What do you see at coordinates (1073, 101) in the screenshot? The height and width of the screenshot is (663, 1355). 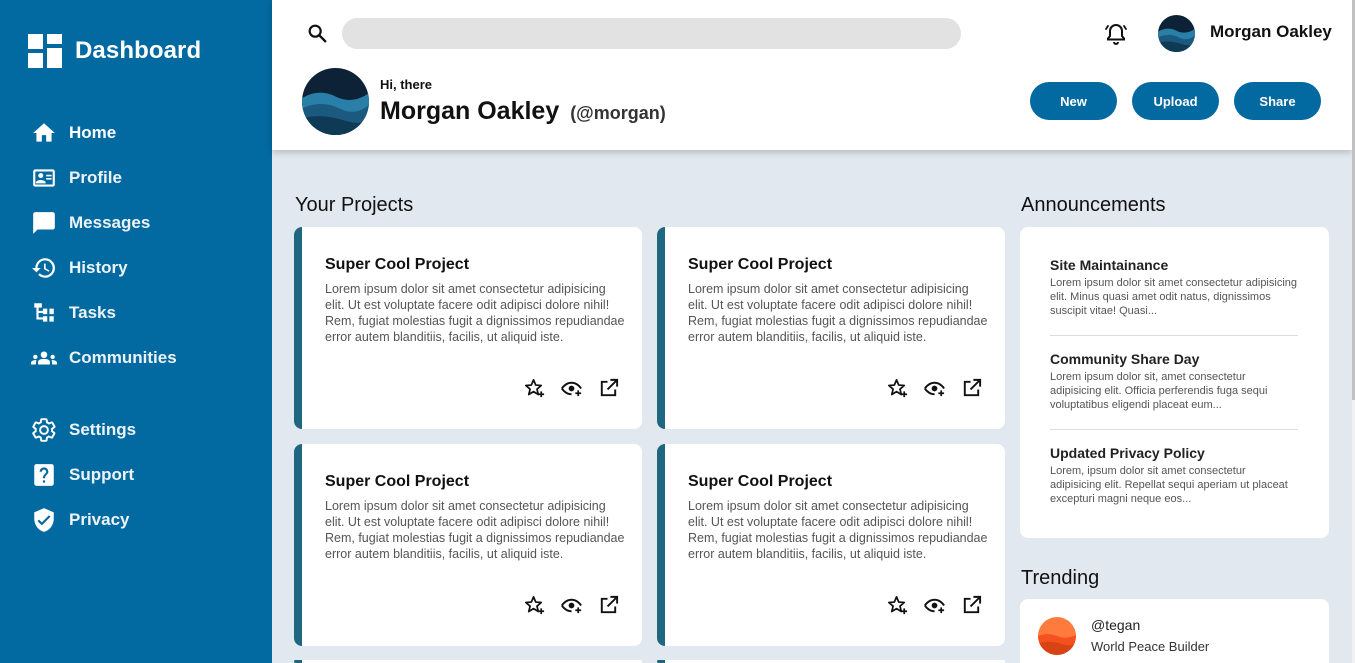 I see `new-button: New` at bounding box center [1073, 101].